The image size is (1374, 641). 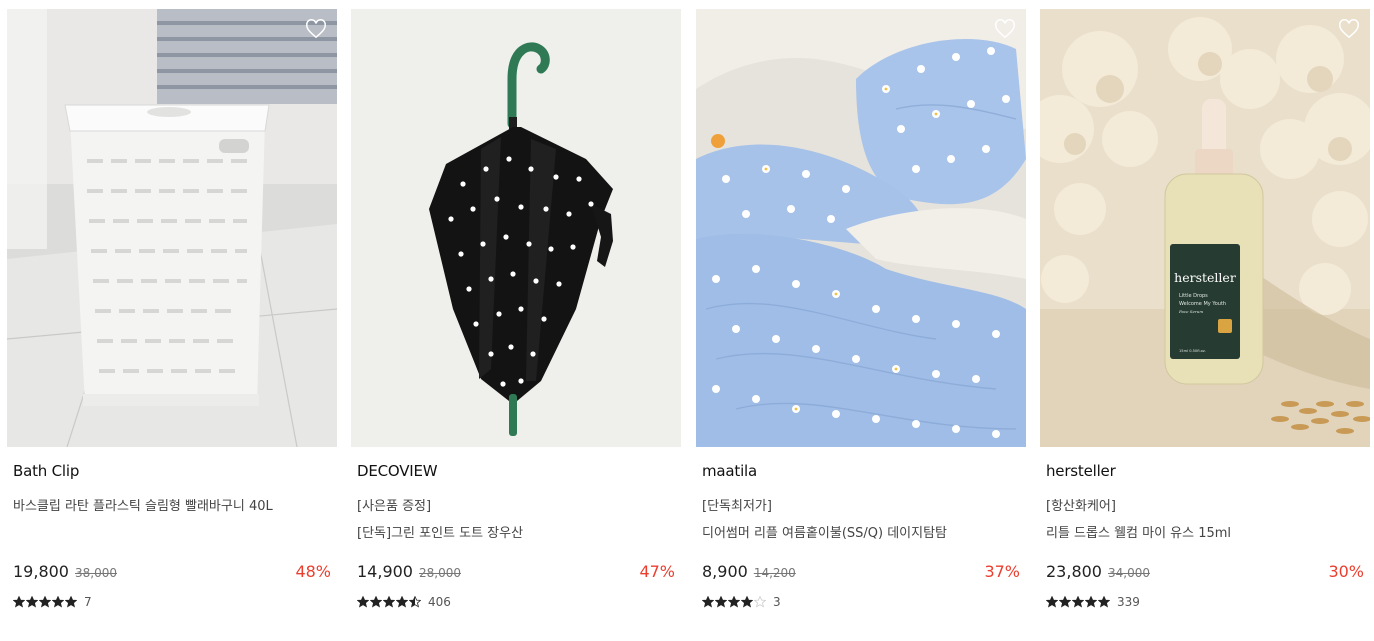 I want to click on product-tag: [사은품 증정], so click(x=516, y=506).